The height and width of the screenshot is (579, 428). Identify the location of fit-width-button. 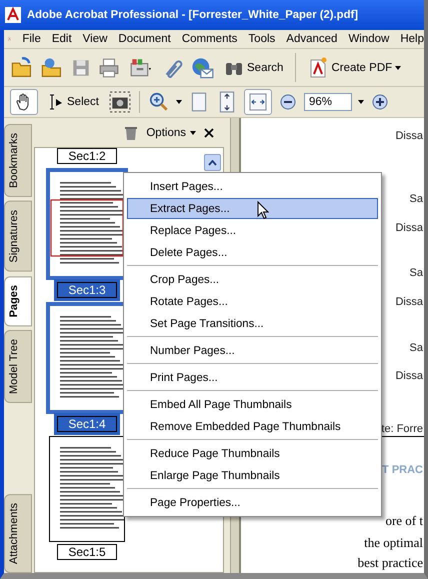
(258, 102).